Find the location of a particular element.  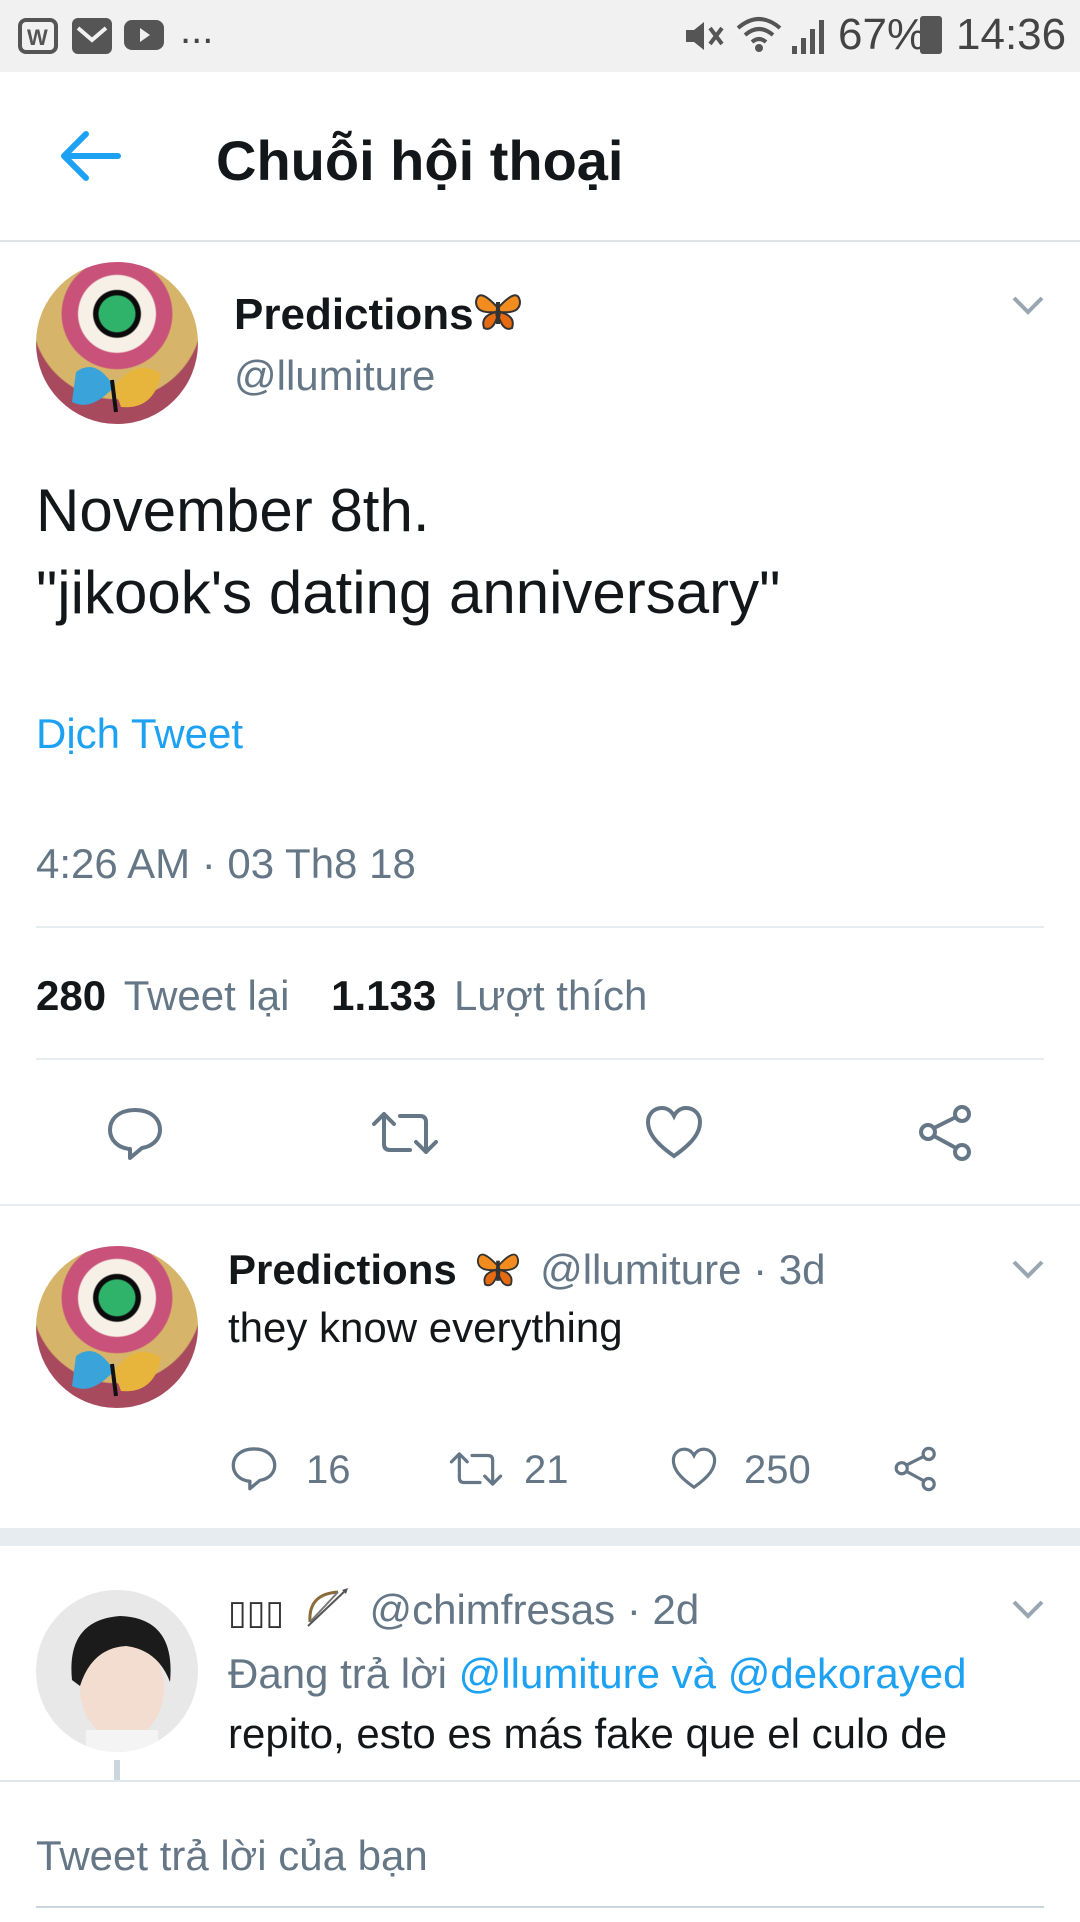

battery-percent: 67% is located at coordinates (882, 34).